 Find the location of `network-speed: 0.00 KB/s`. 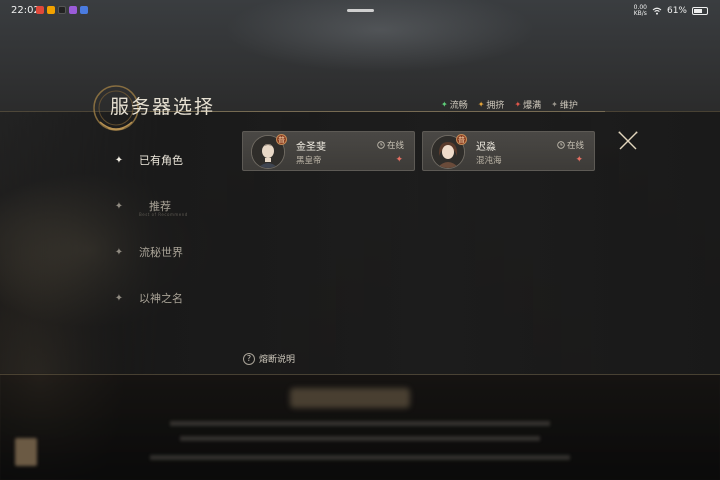

network-speed: 0.00 KB/s is located at coordinates (640, 11).